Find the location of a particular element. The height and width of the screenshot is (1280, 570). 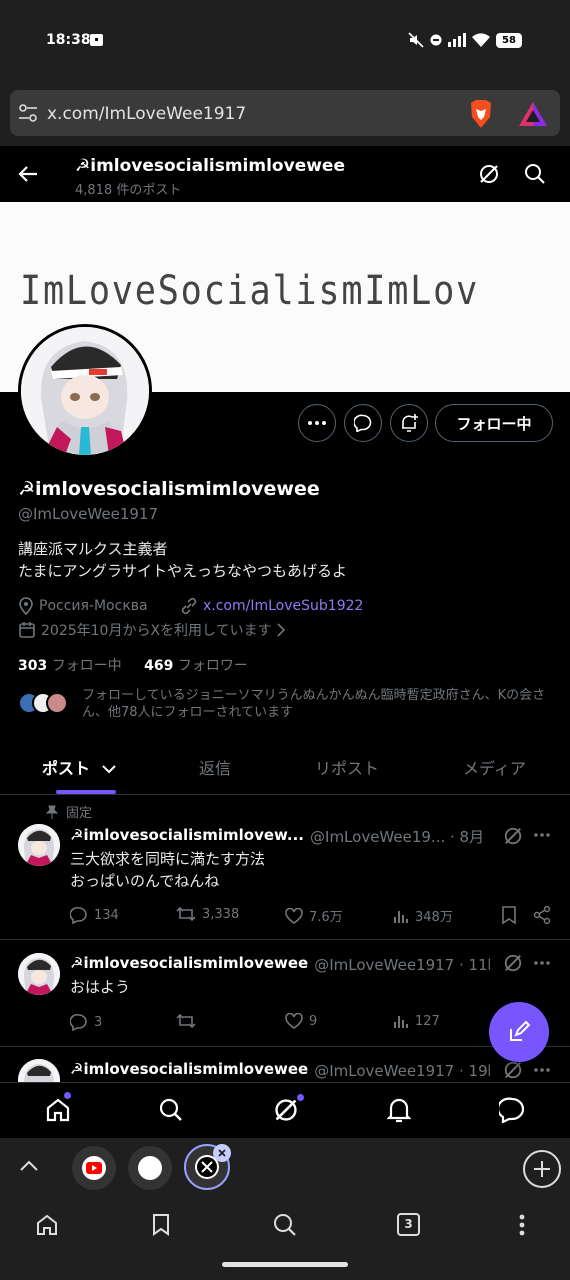

home-badge is located at coordinates (67, 1095).